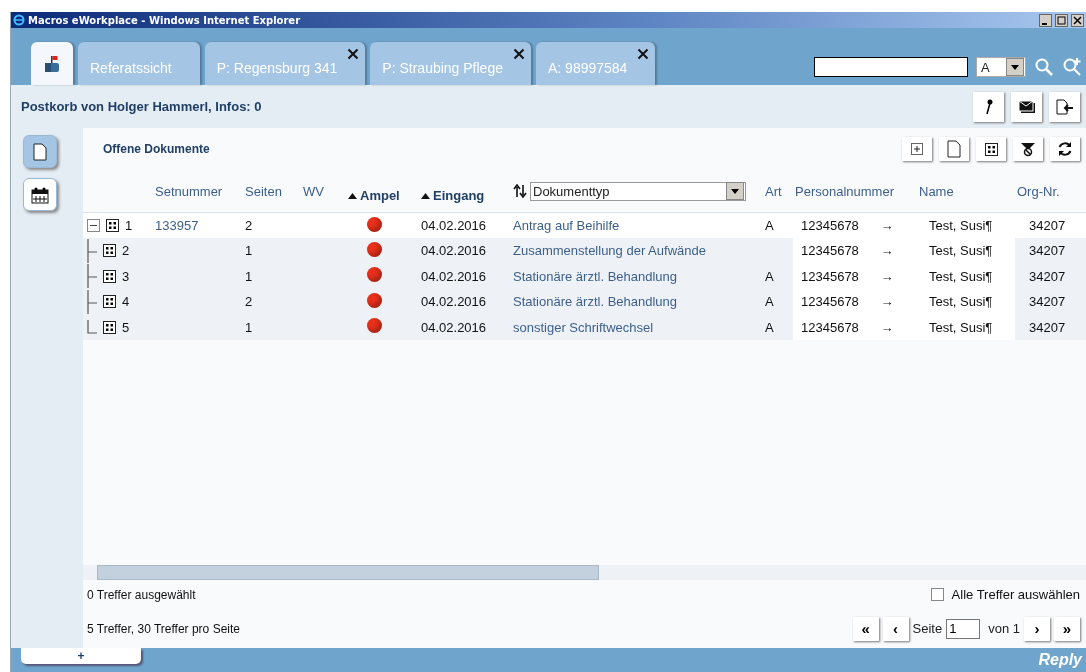 This screenshot has height=672, width=1086. I want to click on row-number: 1, so click(129, 225).